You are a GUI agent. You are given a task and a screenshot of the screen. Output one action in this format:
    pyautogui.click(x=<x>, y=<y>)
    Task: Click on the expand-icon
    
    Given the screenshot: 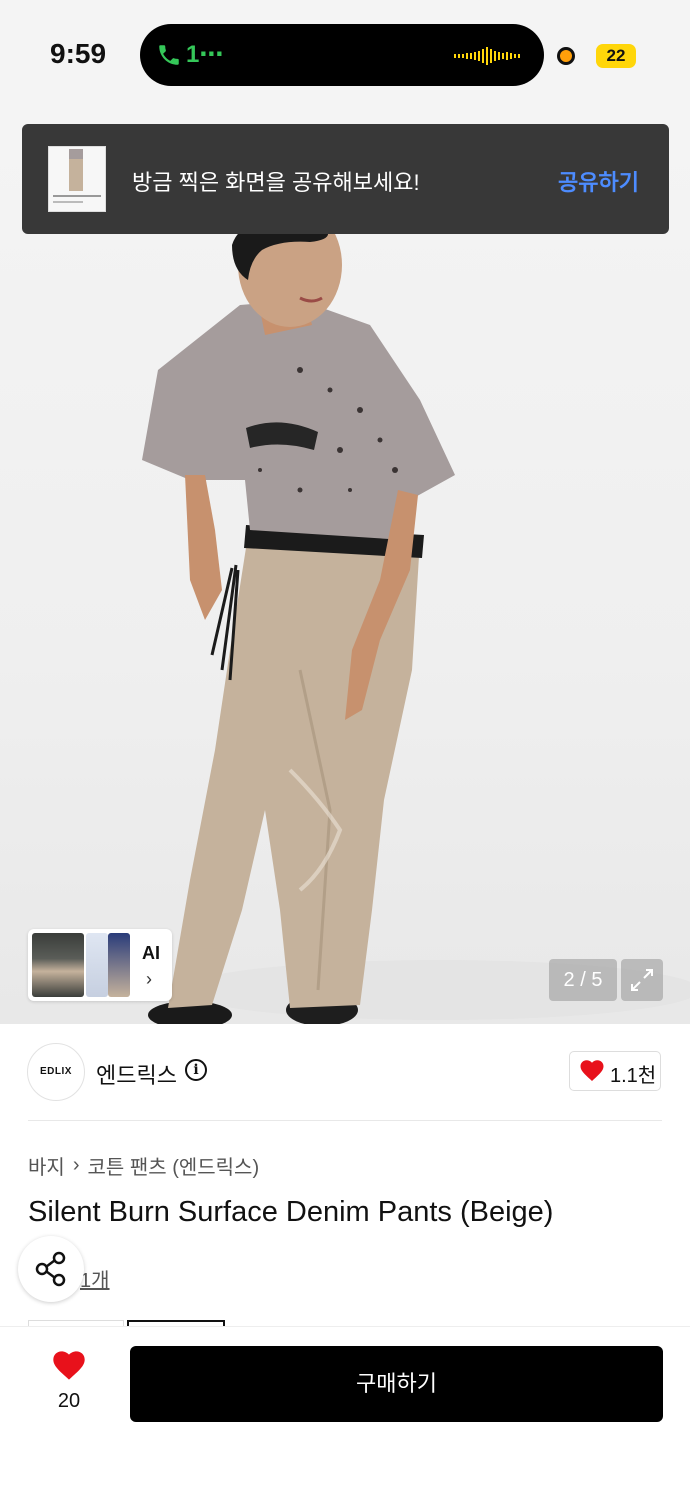 What is the action you would take?
    pyautogui.click(x=642, y=980)
    